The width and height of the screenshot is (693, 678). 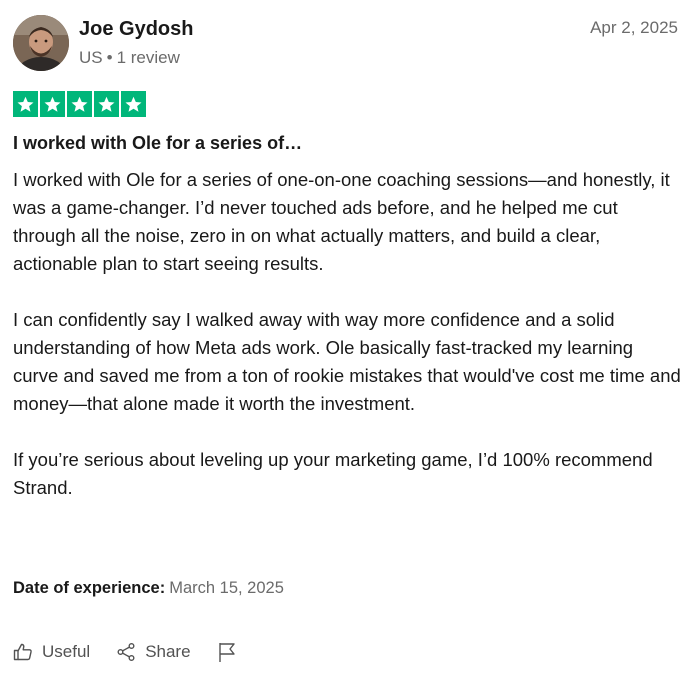 I want to click on experience-label: Date of experience:, so click(x=89, y=588).